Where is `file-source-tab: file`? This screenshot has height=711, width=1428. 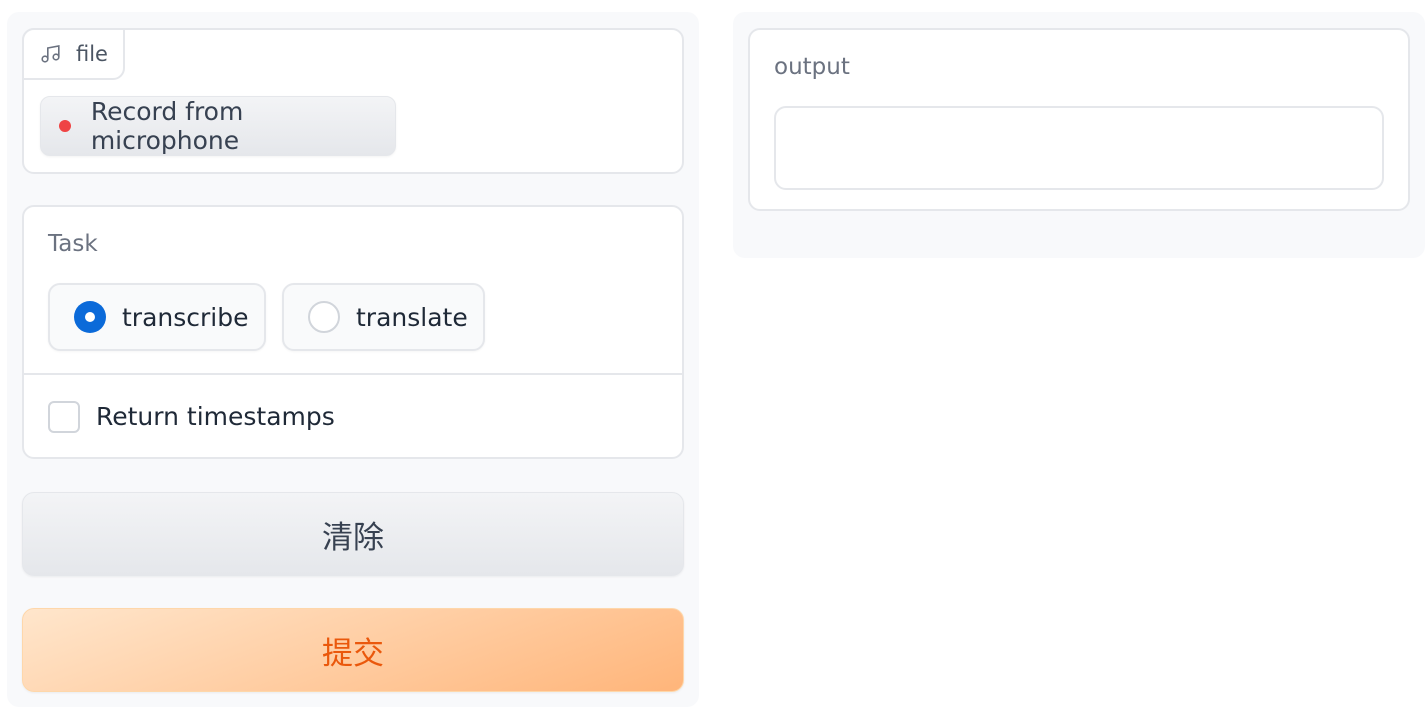
file-source-tab: file is located at coordinates (73, 54).